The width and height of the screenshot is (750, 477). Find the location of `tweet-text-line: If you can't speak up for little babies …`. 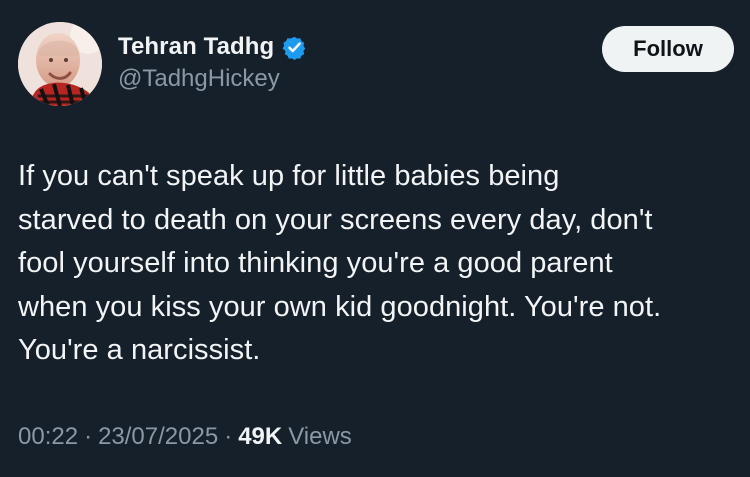

tweet-text-line: If you can't speak up for little babies … is located at coordinates (289, 176).